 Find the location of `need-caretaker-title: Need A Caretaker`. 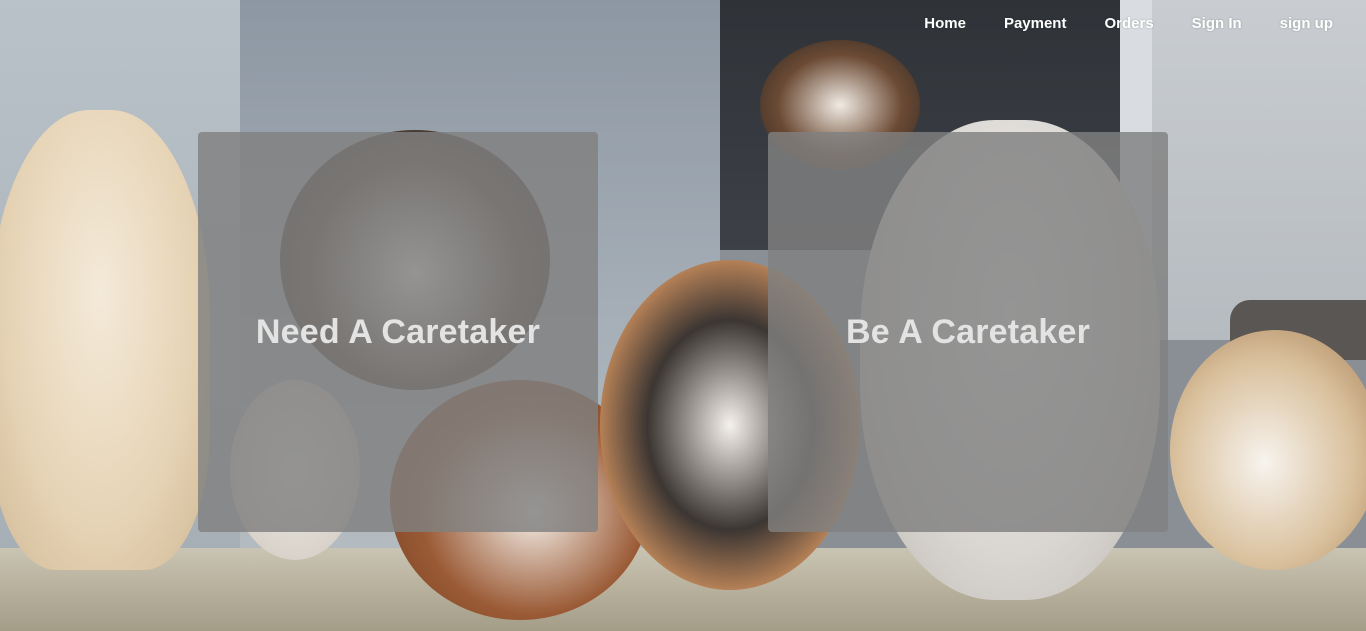

need-caretaker-title: Need A Caretaker is located at coordinates (398, 331).